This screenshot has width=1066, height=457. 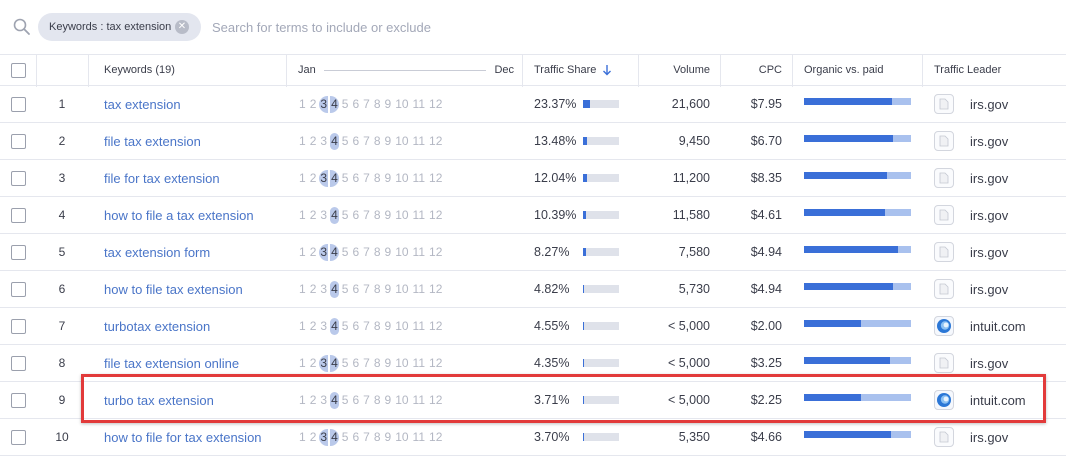 I want to click on keyword-link: turbotax extension, so click(x=196, y=326).